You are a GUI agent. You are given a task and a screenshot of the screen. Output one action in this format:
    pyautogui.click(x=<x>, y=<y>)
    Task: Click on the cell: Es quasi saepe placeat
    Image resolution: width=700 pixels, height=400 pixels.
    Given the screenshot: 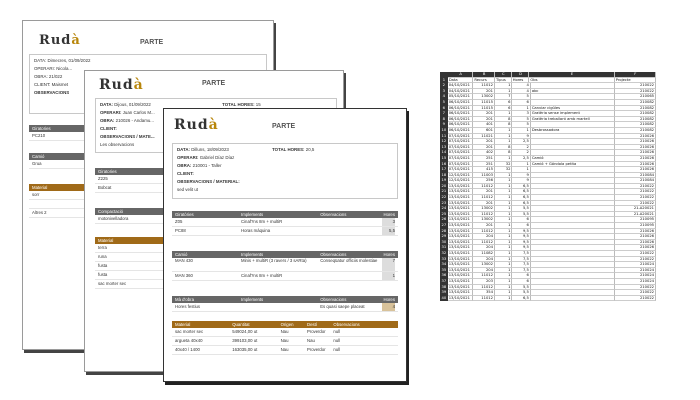 What is the action you would take?
    pyautogui.click(x=342, y=306)
    